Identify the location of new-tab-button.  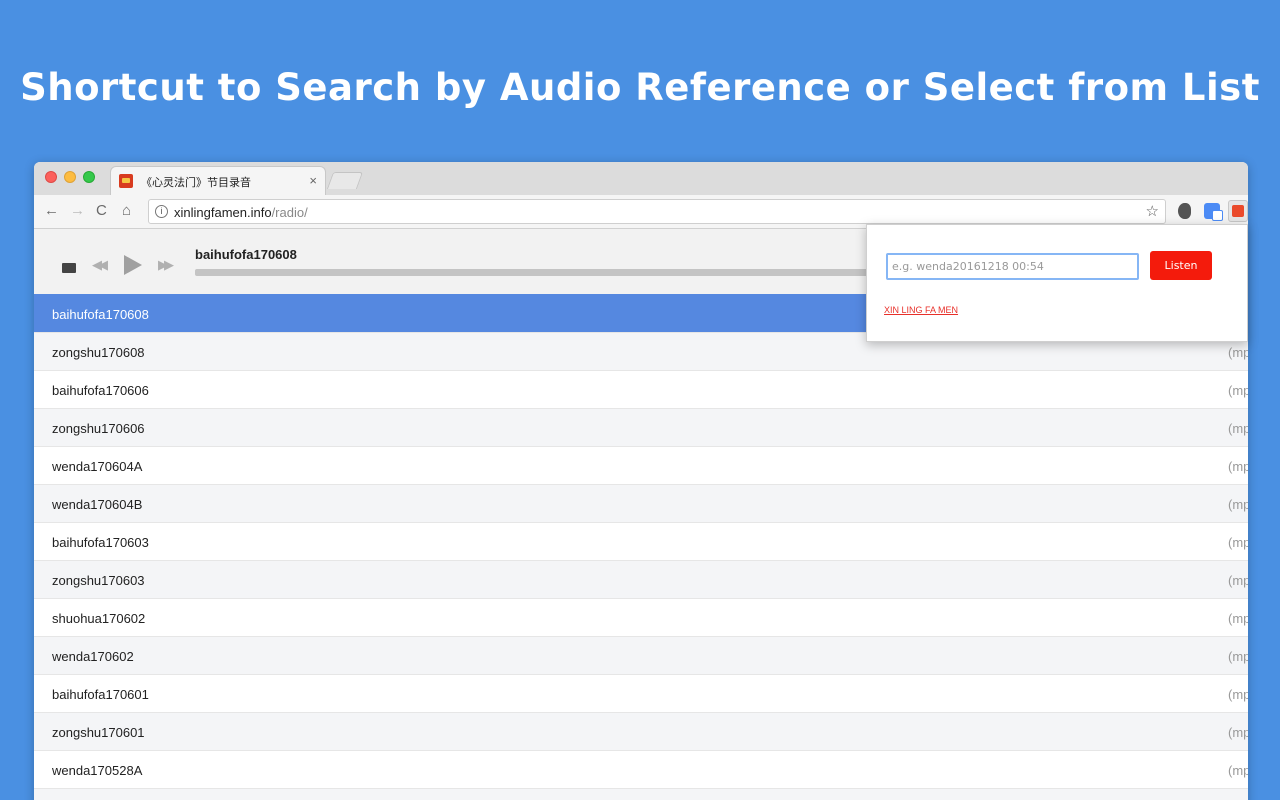
(345, 180).